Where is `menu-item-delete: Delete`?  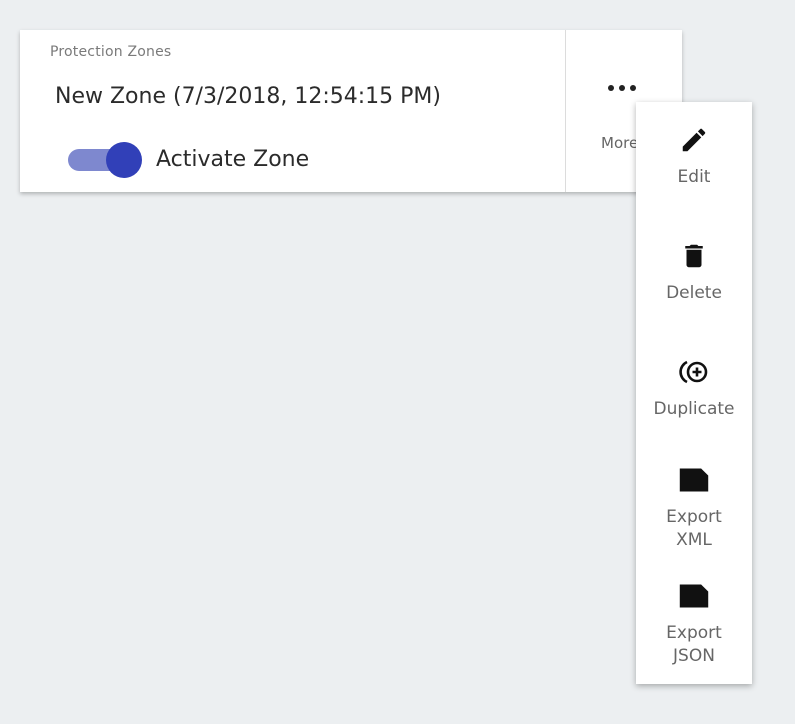
menu-item-delete: Delete is located at coordinates (694, 272).